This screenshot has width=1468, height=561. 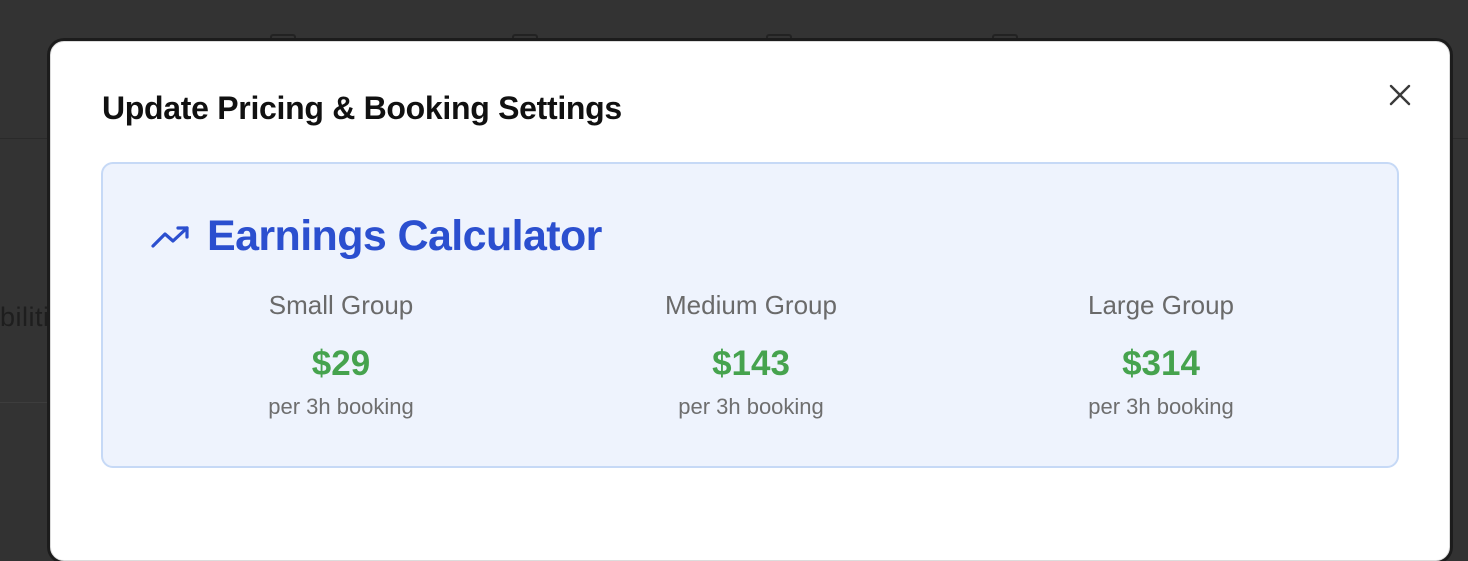 I want to click on group-price: $29, so click(x=341, y=363).